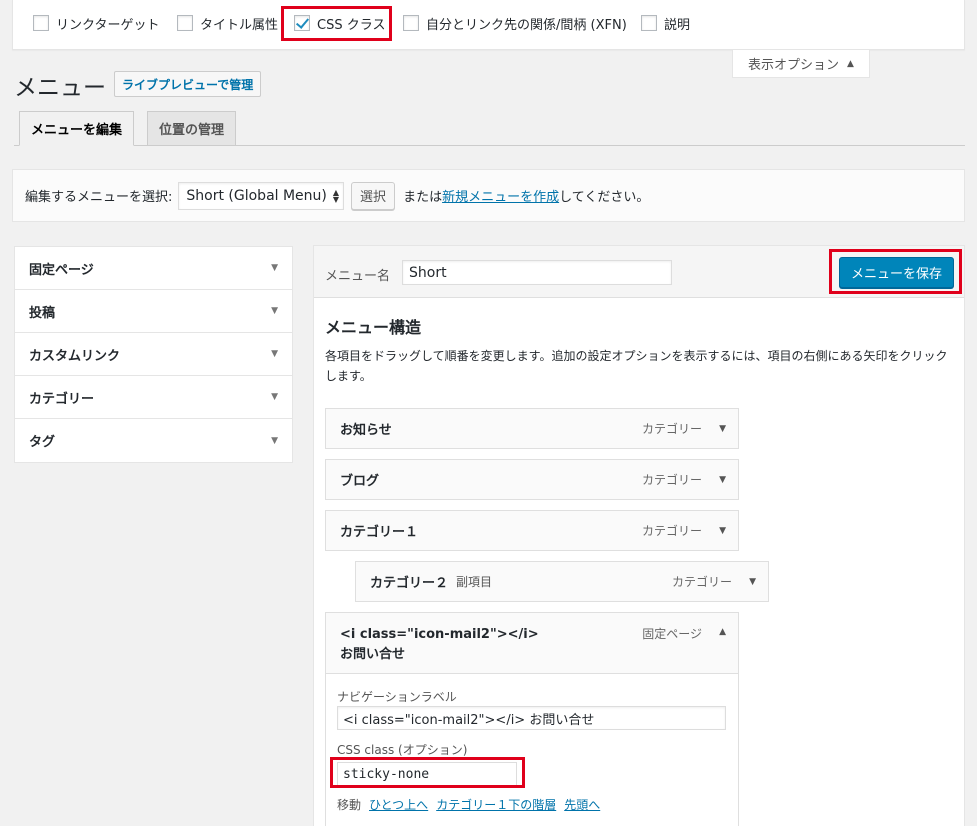 Image resolution: width=977 pixels, height=826 pixels. What do you see at coordinates (427, 772) in the screenshot?
I see `highlight-css-input` at bounding box center [427, 772].